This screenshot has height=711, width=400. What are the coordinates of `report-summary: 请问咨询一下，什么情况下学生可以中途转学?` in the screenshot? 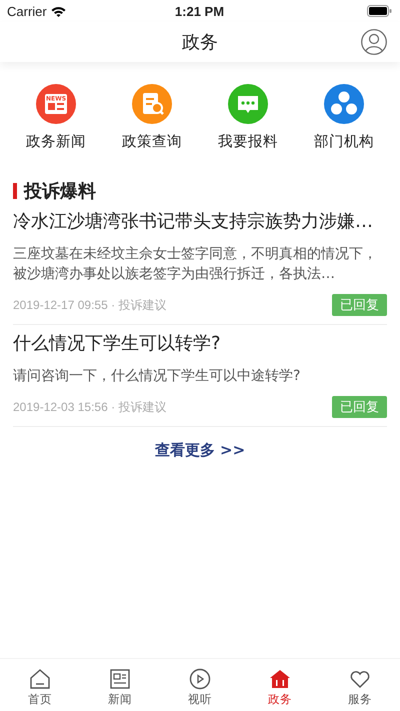 It's located at (157, 376).